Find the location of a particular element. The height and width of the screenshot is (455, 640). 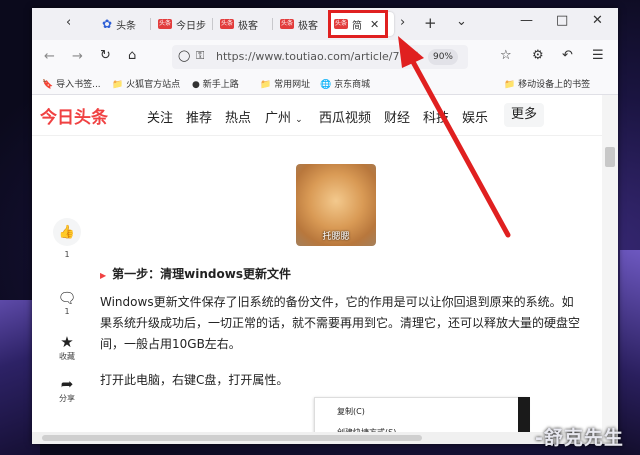

annotation-arrow is located at coordinates (454, 137).